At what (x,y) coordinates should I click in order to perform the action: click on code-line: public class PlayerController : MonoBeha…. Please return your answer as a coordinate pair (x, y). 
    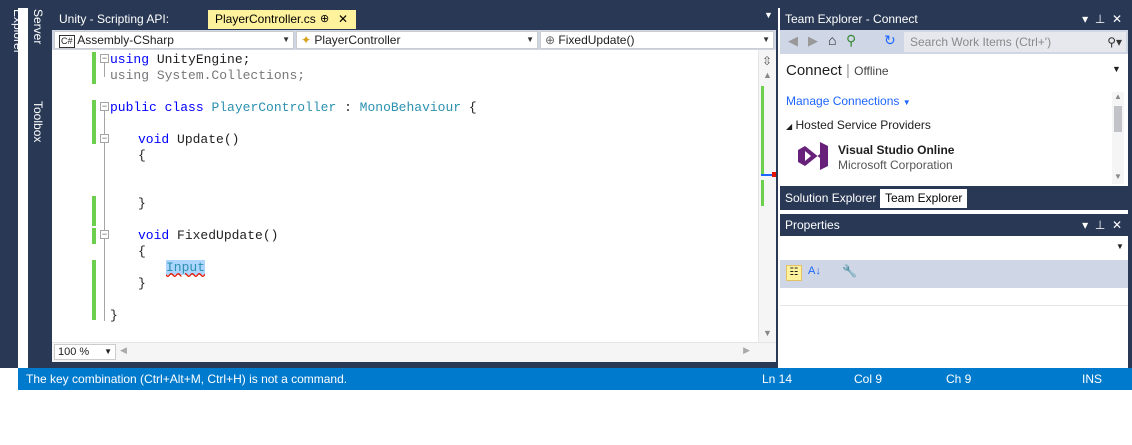
    Looking at the image, I should click on (293, 107).